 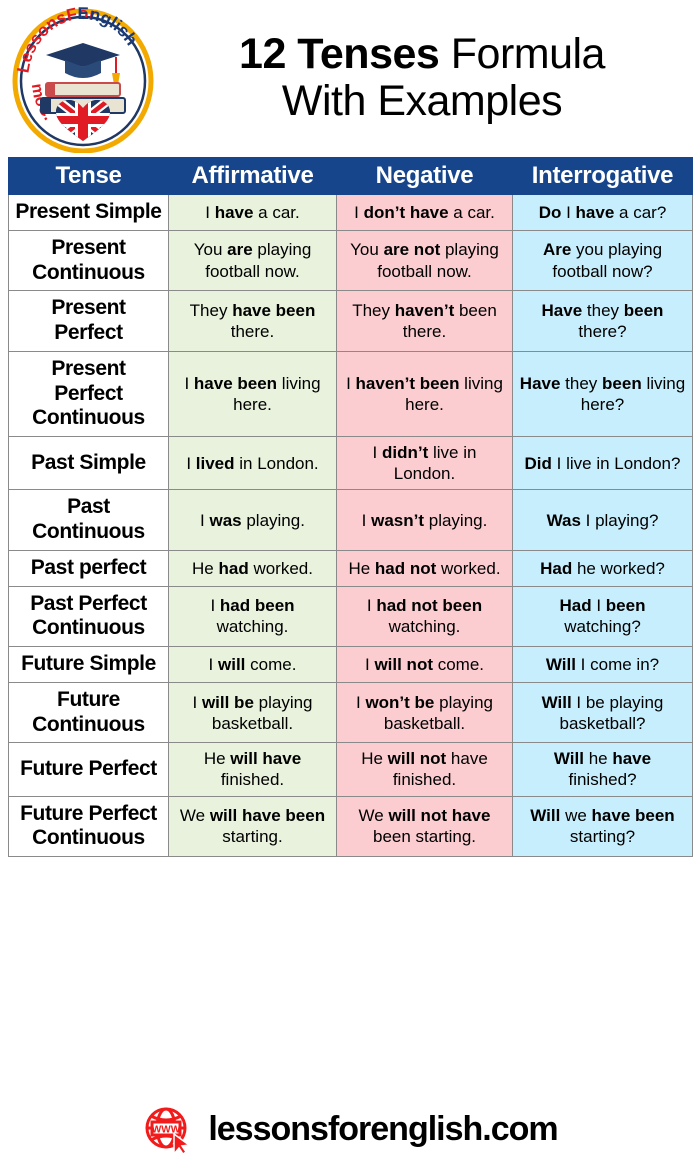 What do you see at coordinates (602, 826) in the screenshot?
I see `cell-interrogative: Will we have been starting?` at bounding box center [602, 826].